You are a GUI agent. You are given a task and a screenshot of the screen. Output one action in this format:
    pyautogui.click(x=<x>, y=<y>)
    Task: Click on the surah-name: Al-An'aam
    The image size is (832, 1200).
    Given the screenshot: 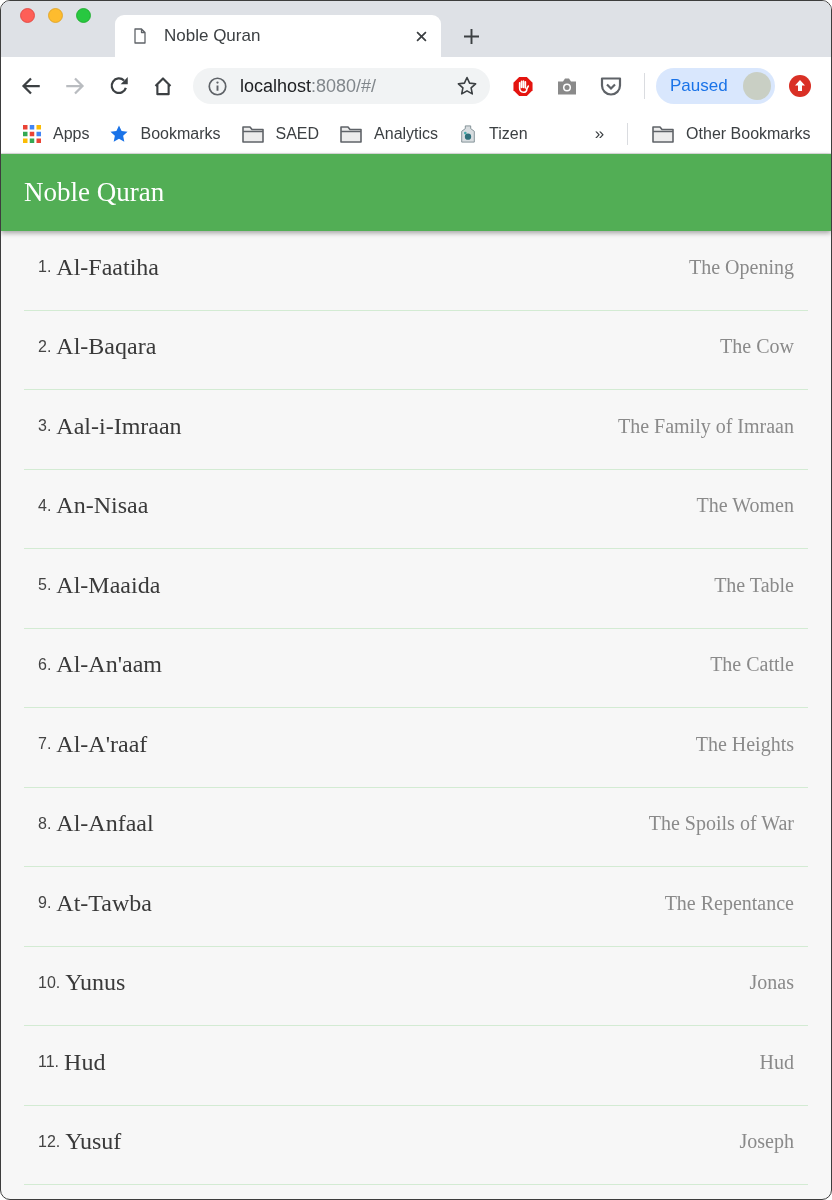 What is the action you would take?
    pyautogui.click(x=109, y=665)
    